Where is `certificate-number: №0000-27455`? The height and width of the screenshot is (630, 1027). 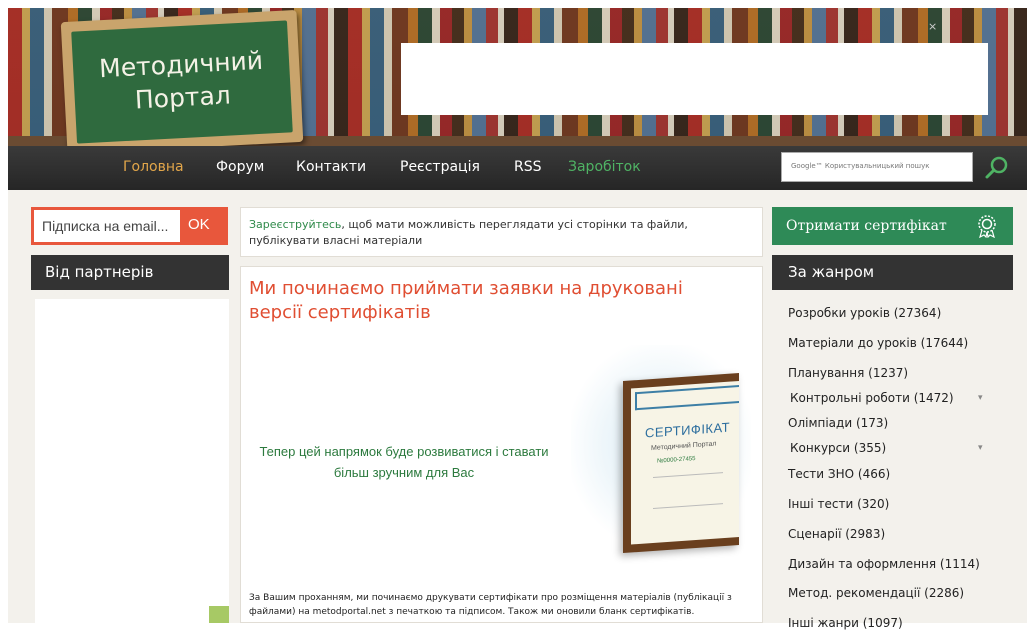
certificate-number: №0000-27455 is located at coordinates (676, 460).